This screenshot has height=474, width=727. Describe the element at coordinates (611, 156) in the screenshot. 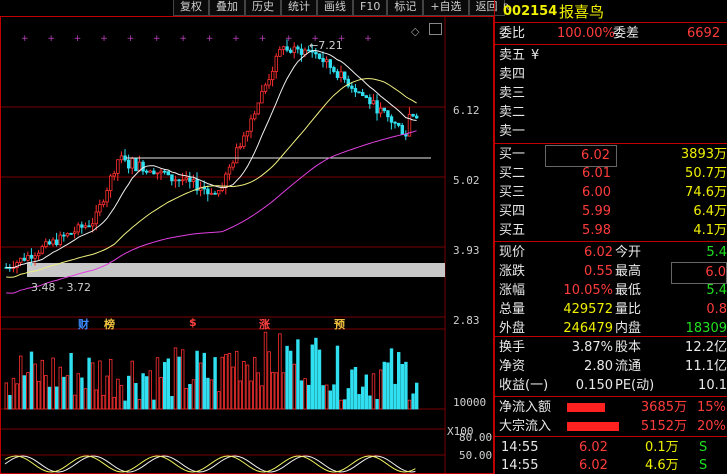

I see `buy-level-1: 买一 6.02 3893万` at that location.